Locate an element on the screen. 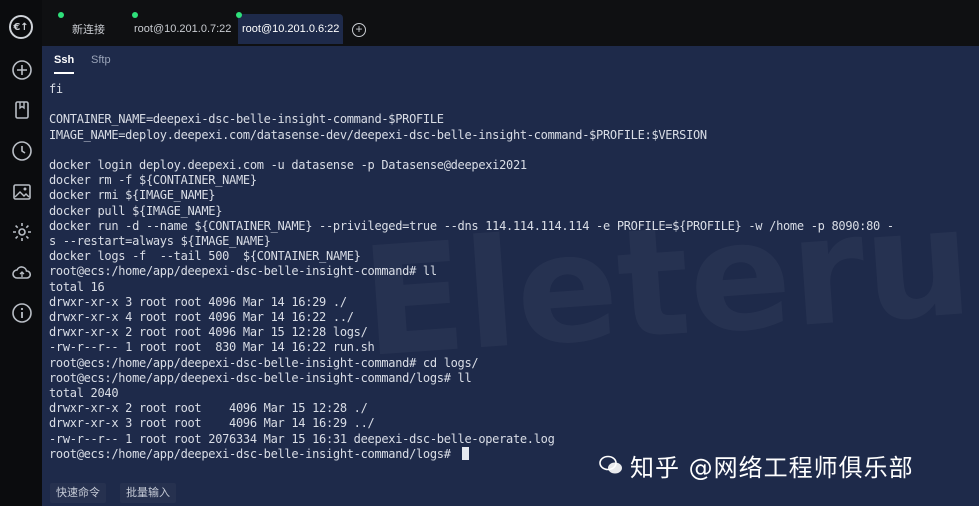  app-logo: €↑ is located at coordinates (21, 27).